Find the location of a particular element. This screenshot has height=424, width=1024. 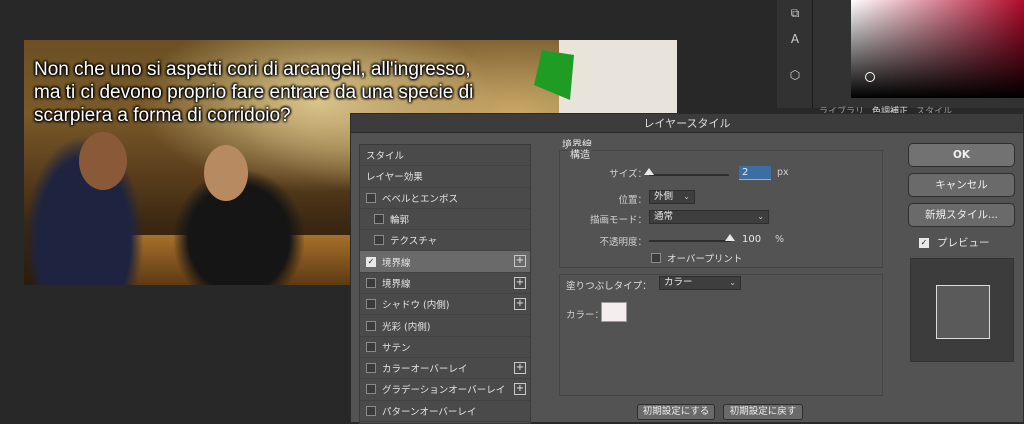

preview-checkbox: ✓ is located at coordinates (924, 242).